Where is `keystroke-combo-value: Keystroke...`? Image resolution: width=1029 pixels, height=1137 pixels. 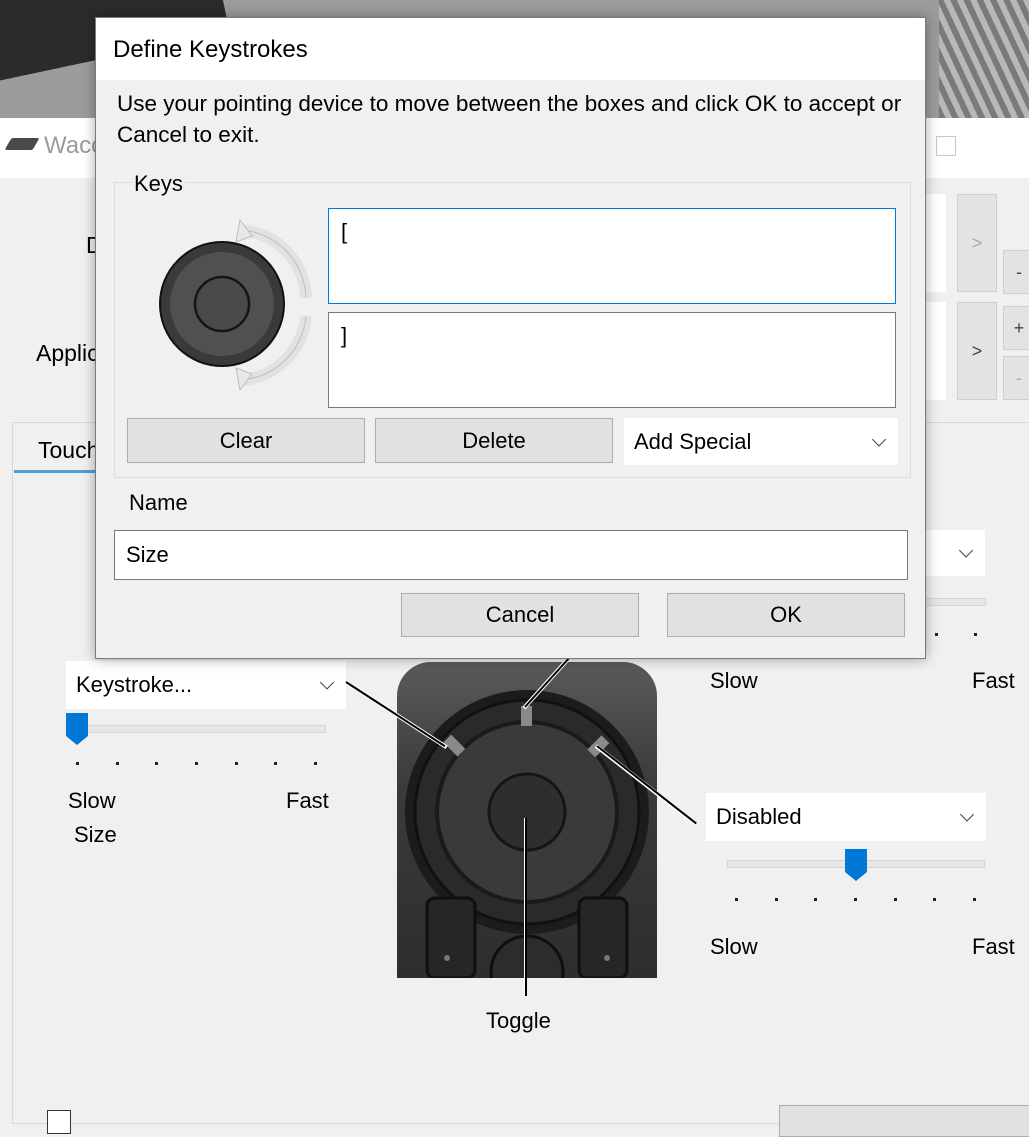
keystroke-combo-value: Keystroke... is located at coordinates (134, 684).